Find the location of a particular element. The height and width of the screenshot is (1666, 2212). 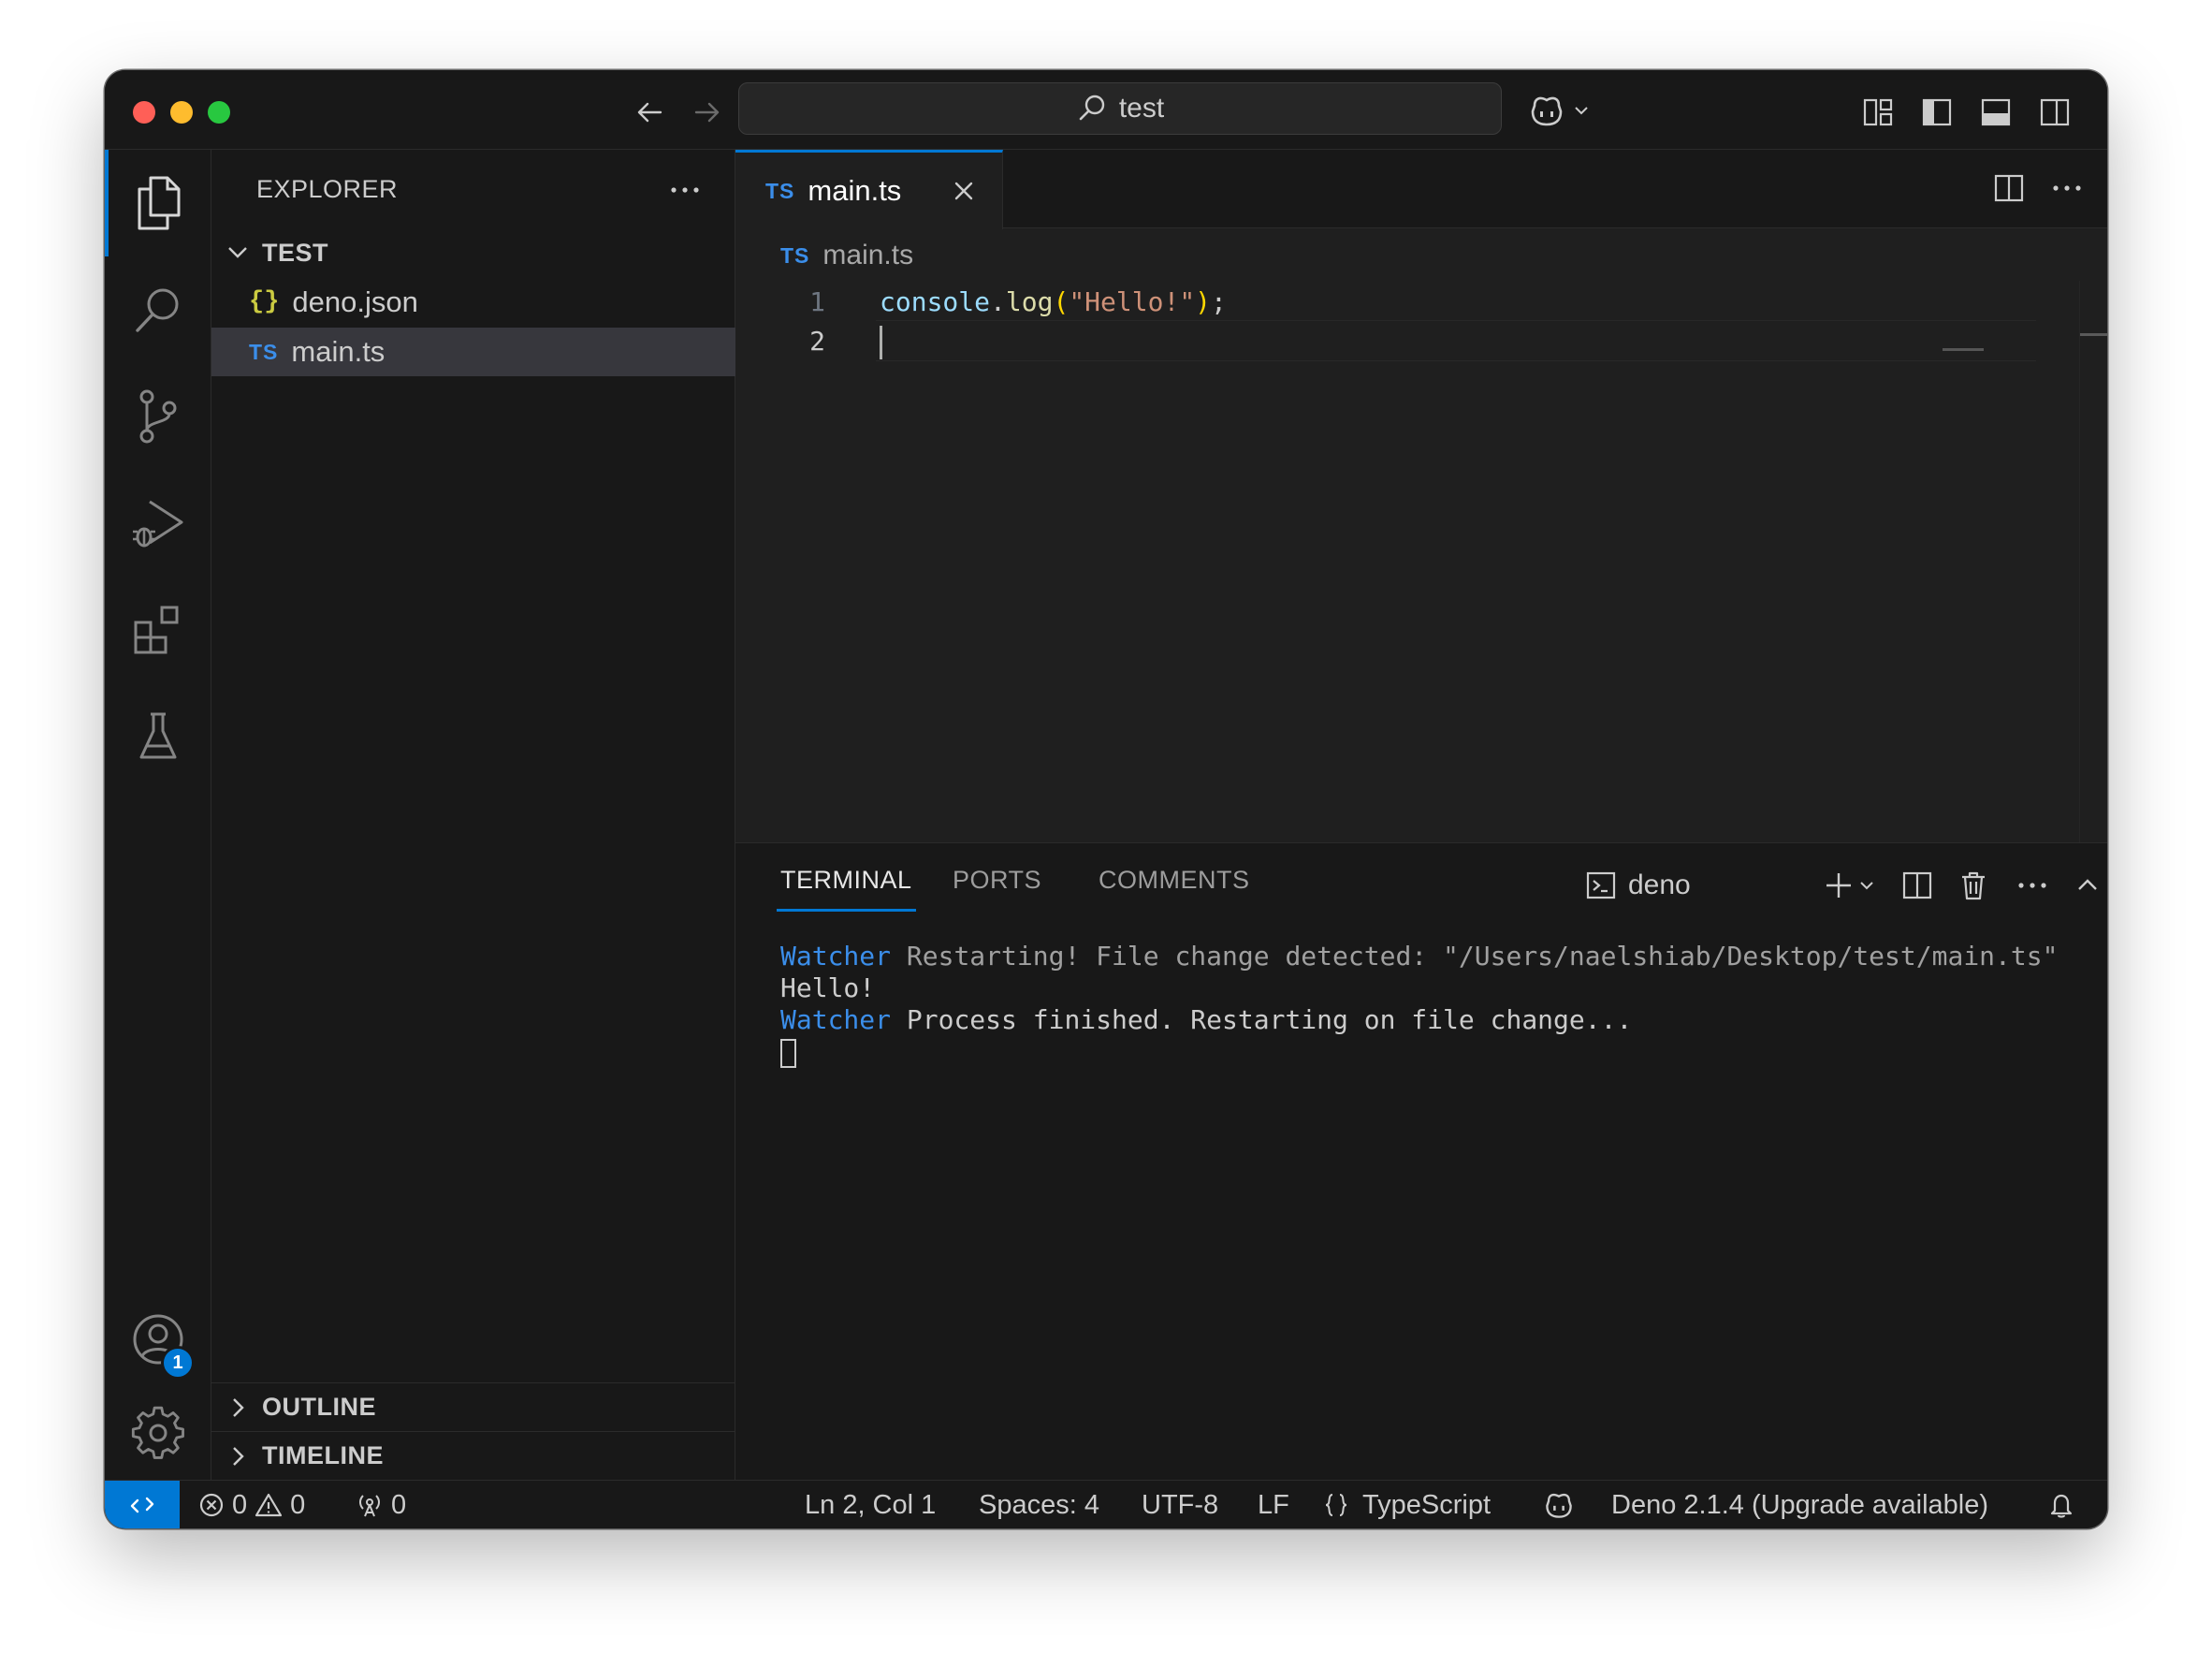

chevron-up-icon is located at coordinates (2087, 884).